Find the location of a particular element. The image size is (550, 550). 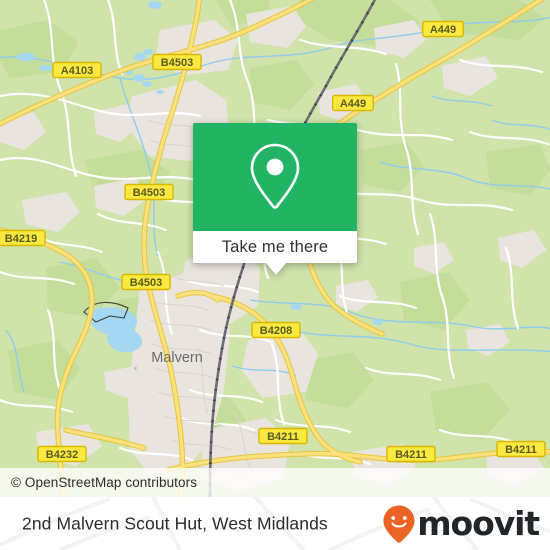

road-shield-a4103: A4103 is located at coordinates (77, 70).